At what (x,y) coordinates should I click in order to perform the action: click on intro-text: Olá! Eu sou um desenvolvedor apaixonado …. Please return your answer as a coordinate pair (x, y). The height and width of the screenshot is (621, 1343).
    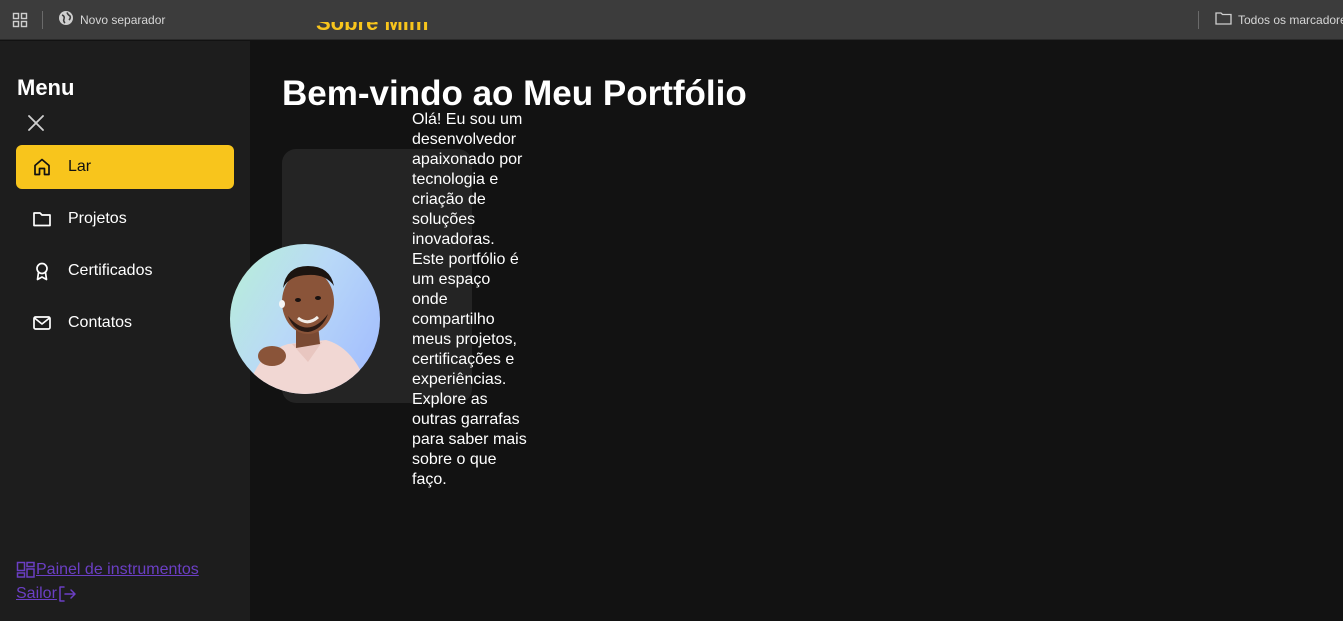
    Looking at the image, I should click on (469, 299).